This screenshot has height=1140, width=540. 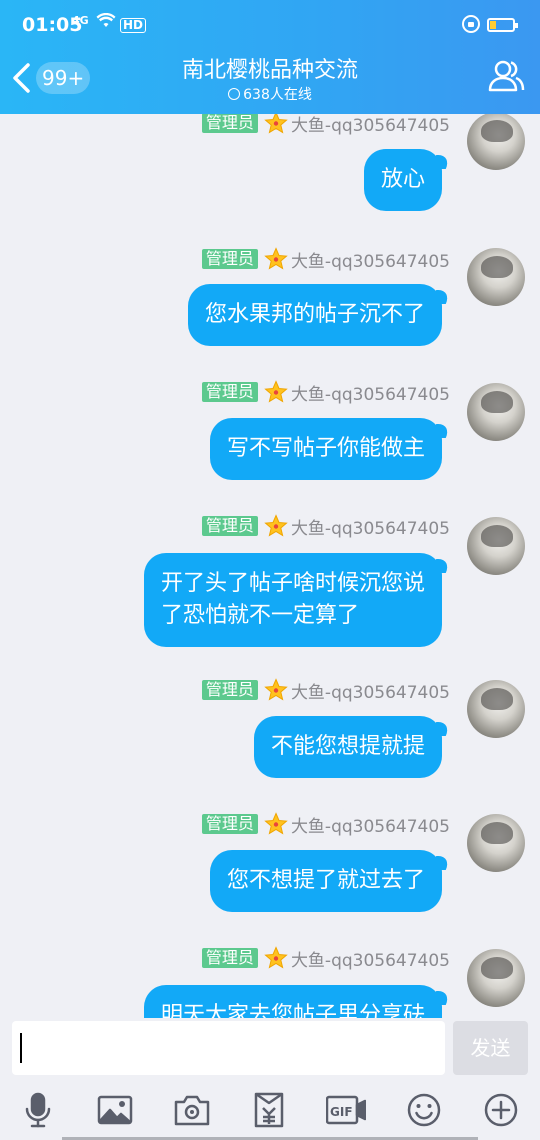 What do you see at coordinates (270, 57) in the screenshot?
I see `header-bar: 01:05 4G HD 99+ 南北樱桃品种交流 638人在线` at bounding box center [270, 57].